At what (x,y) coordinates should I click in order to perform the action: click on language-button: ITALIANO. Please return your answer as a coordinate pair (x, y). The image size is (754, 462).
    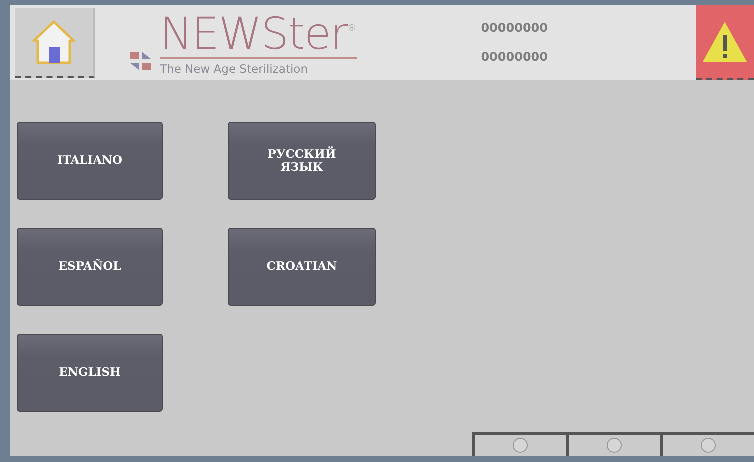
    Looking at the image, I should click on (90, 161).